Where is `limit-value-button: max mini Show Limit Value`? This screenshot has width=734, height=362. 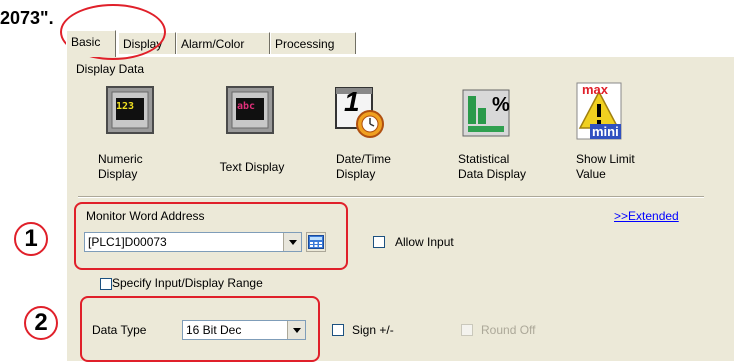 limit-value-button: max mini Show Limit Value is located at coordinates (608, 135).